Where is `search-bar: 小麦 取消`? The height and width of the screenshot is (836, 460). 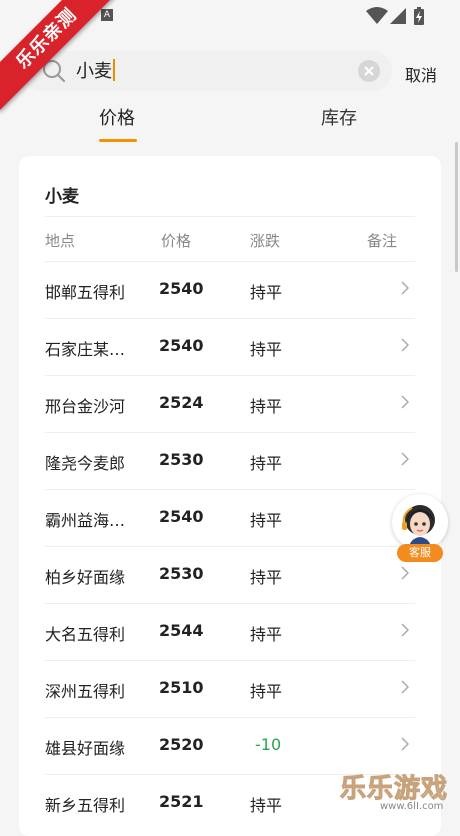 search-bar: 小麦 取消 is located at coordinates (230, 71).